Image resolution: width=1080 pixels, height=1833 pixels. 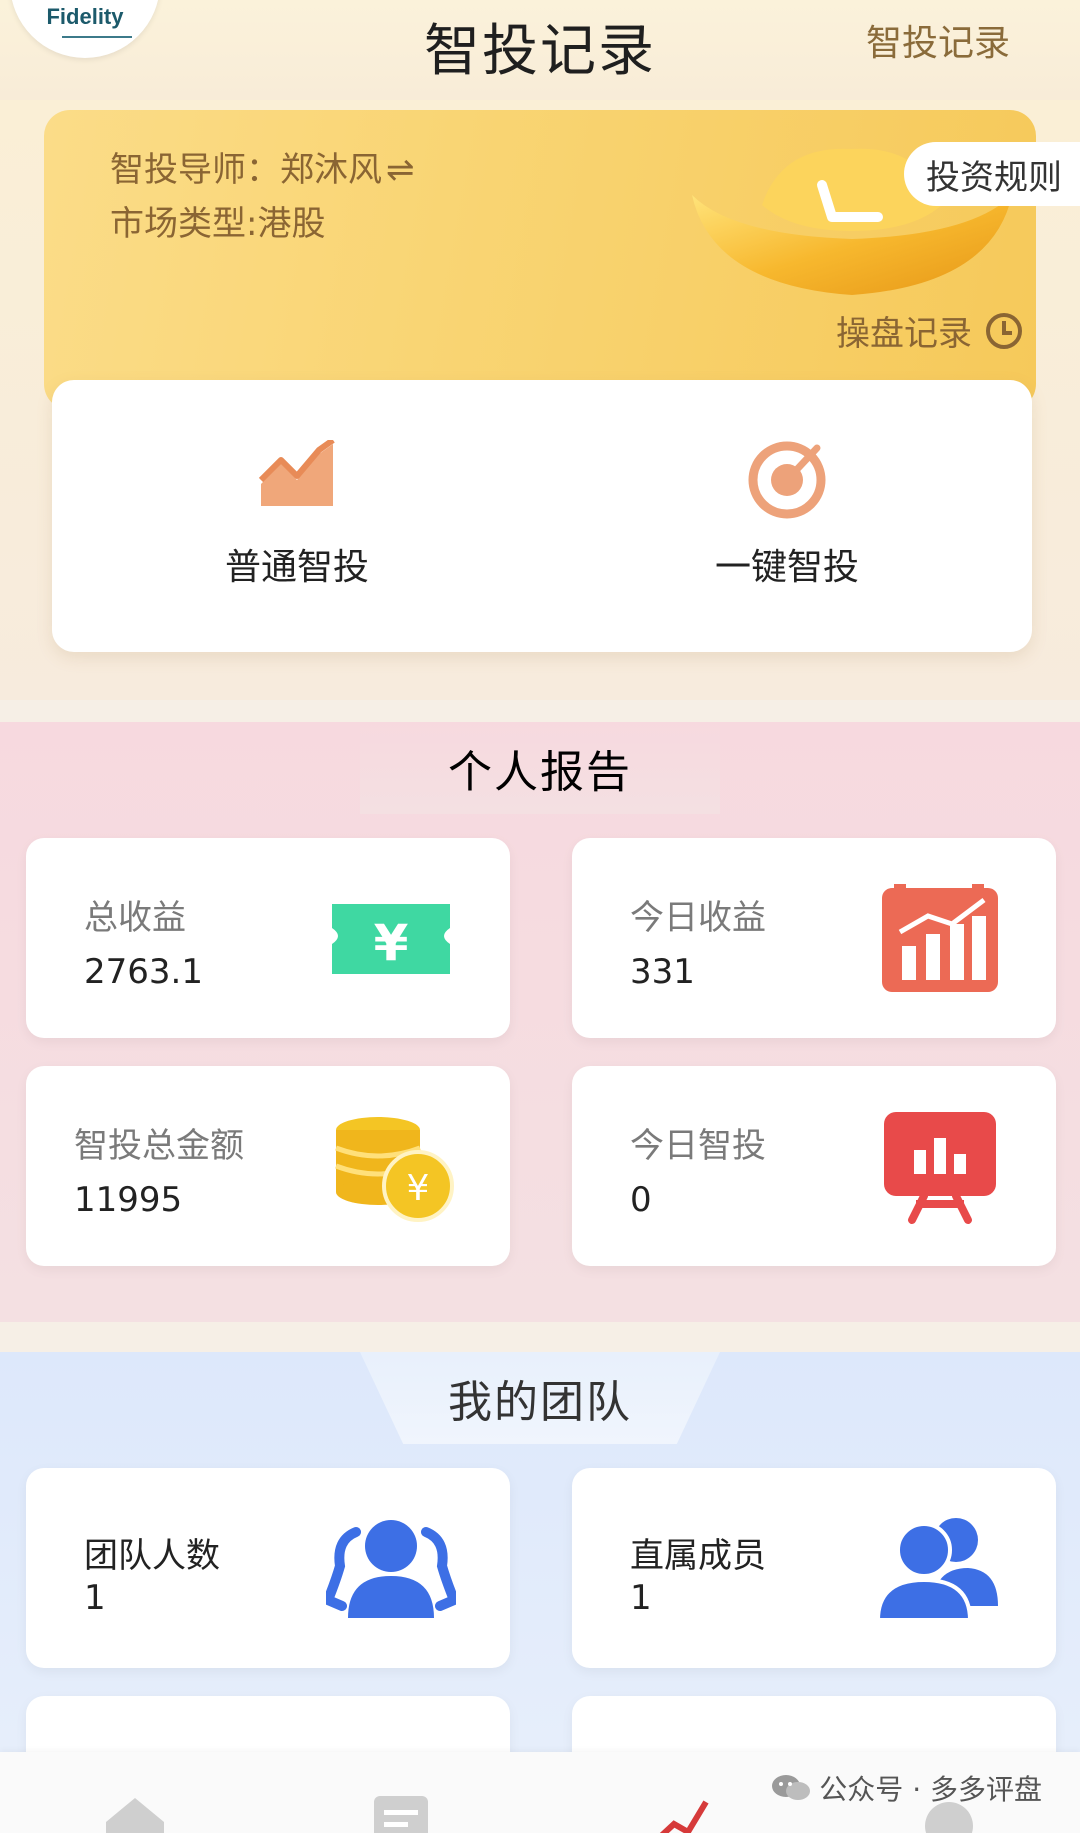 I want to click on trend-icon, so click(x=675, y=1812).